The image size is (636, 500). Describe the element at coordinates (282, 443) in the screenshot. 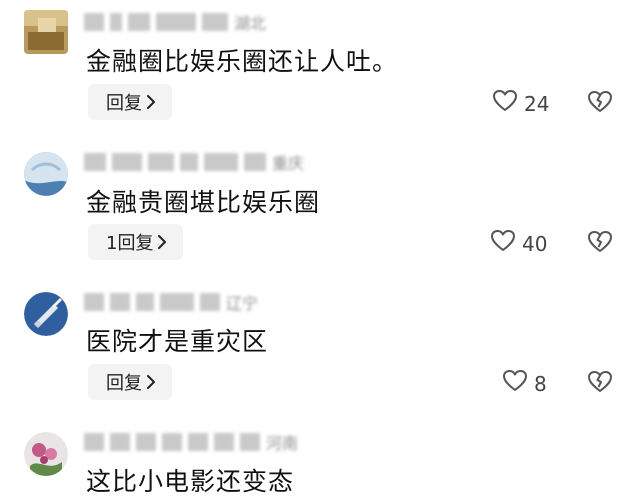

I see `comment-location: 河南` at that location.